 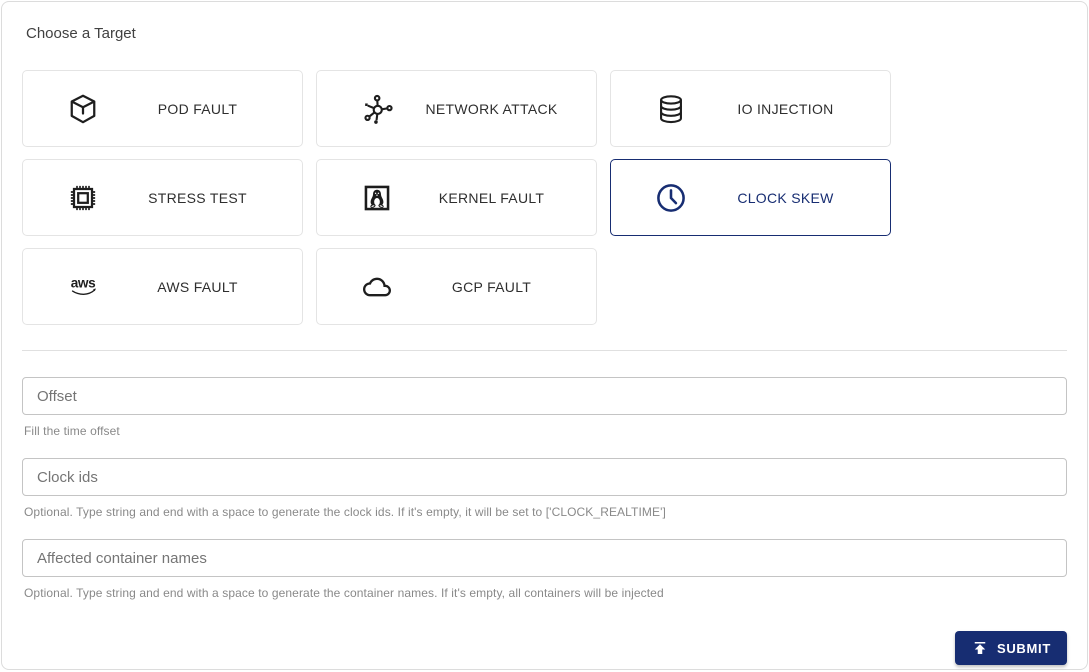 What do you see at coordinates (83, 198) in the screenshot?
I see `cpu-chip-icon` at bounding box center [83, 198].